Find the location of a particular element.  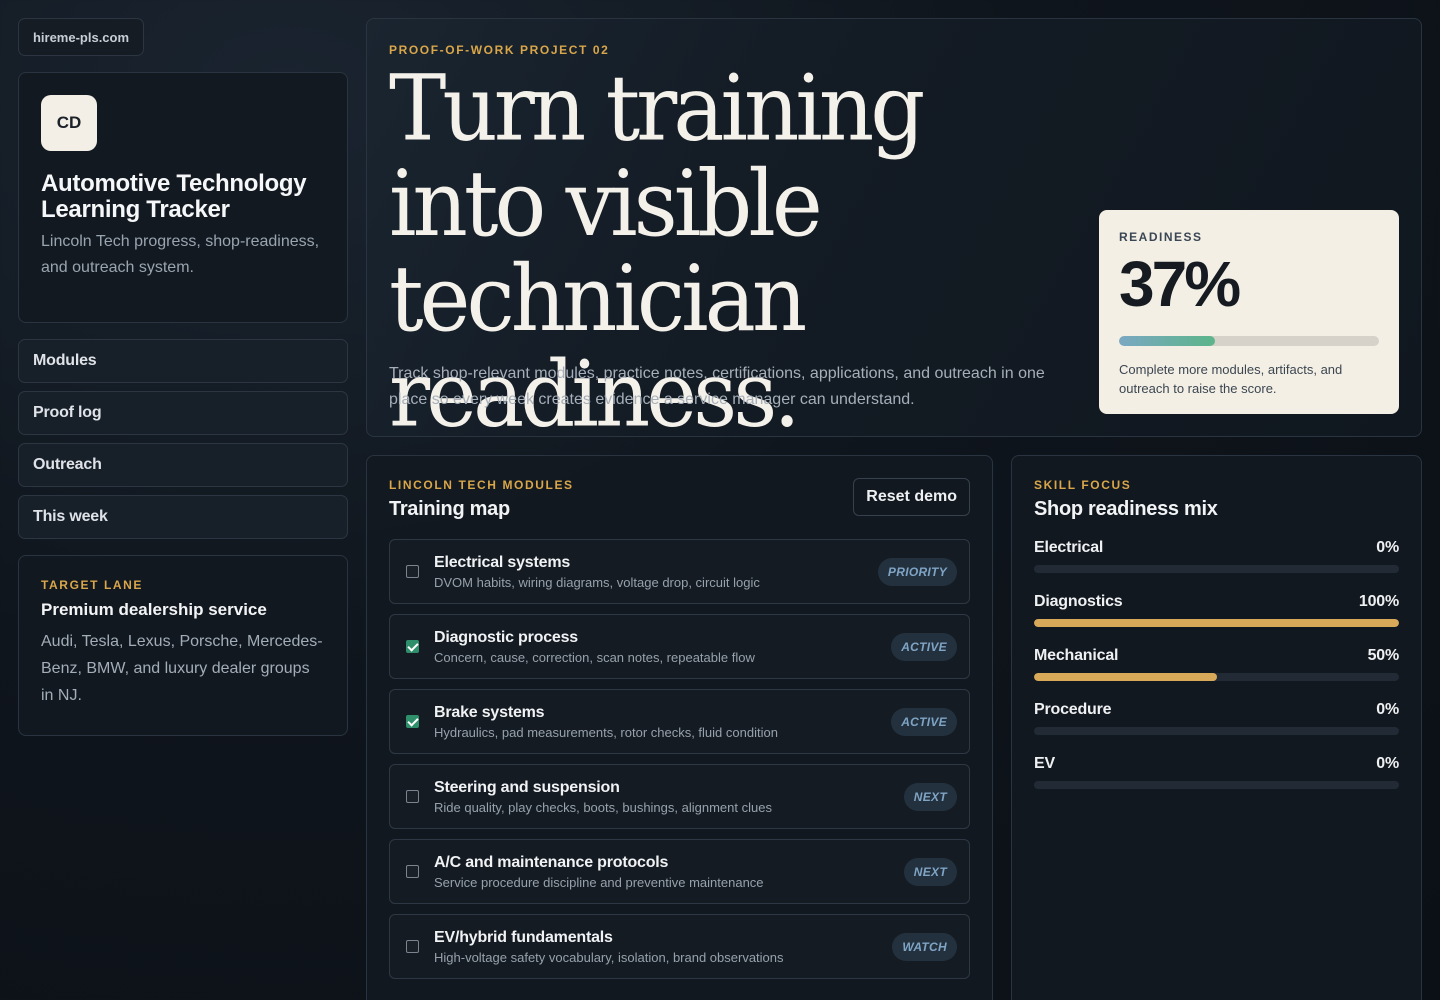

skill-item: EV 0% is located at coordinates (1216, 772).